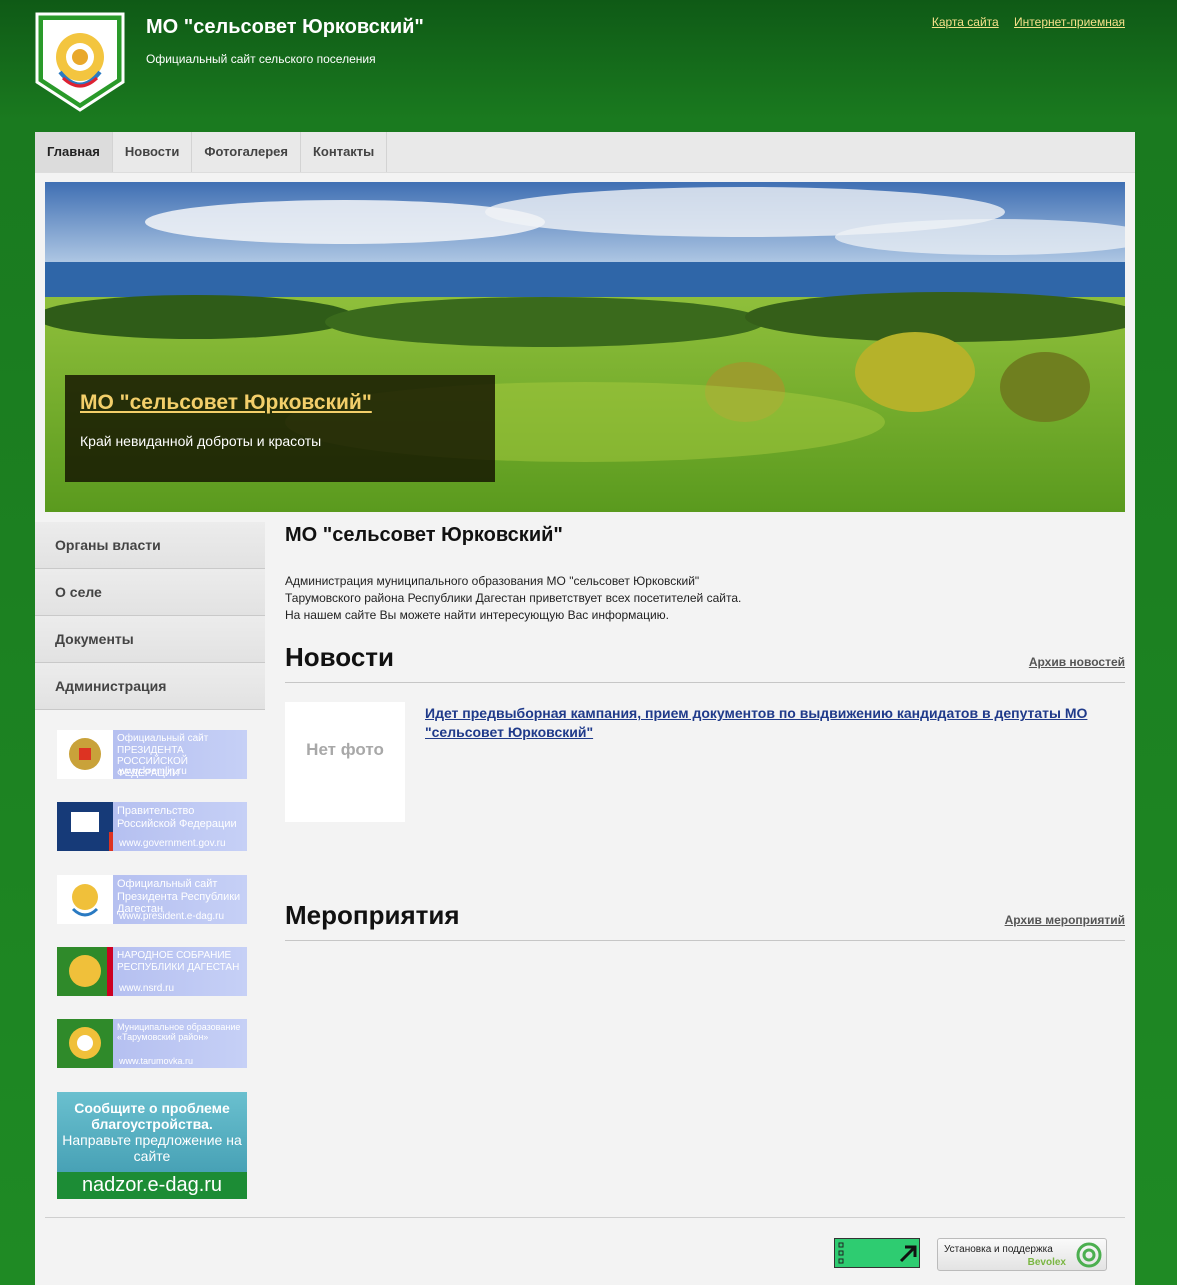 The height and width of the screenshot is (1285, 1177). Describe the element at coordinates (152, 1116) in the screenshot. I see `nadzor-headline: Сообщите о проблеме благоустройства.` at that location.